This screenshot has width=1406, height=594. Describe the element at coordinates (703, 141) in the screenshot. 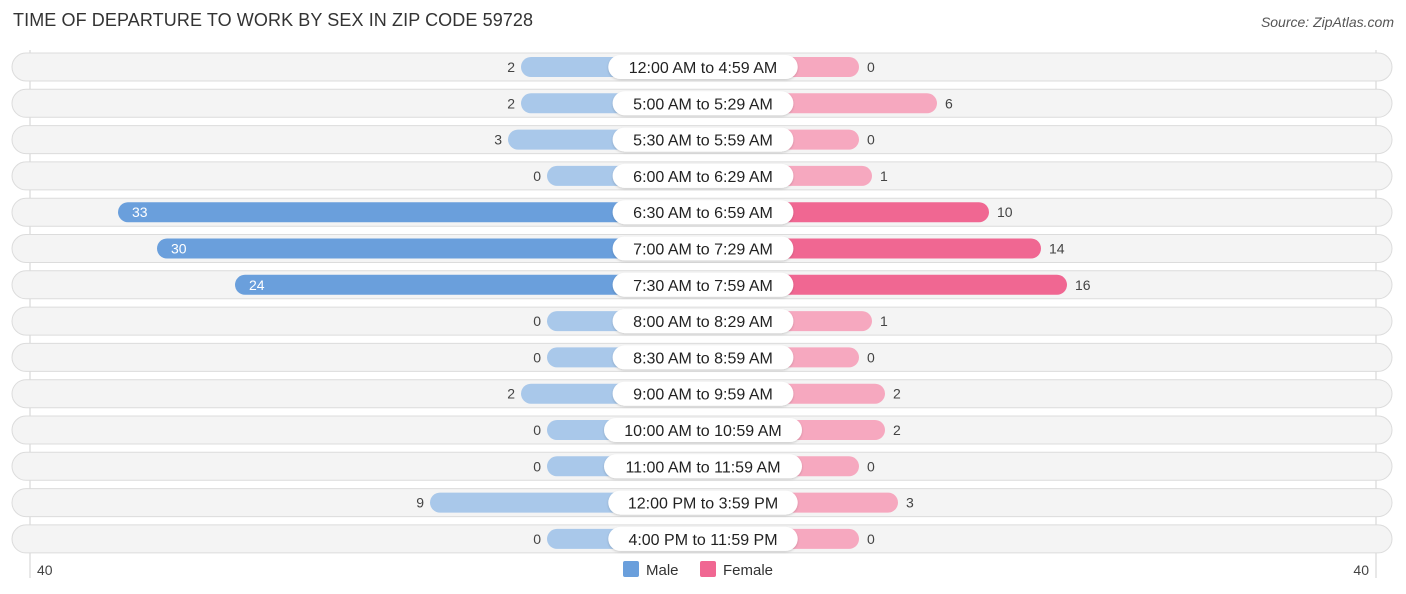

I see `category-label: 5:30 AM to 5:59 AM` at that location.